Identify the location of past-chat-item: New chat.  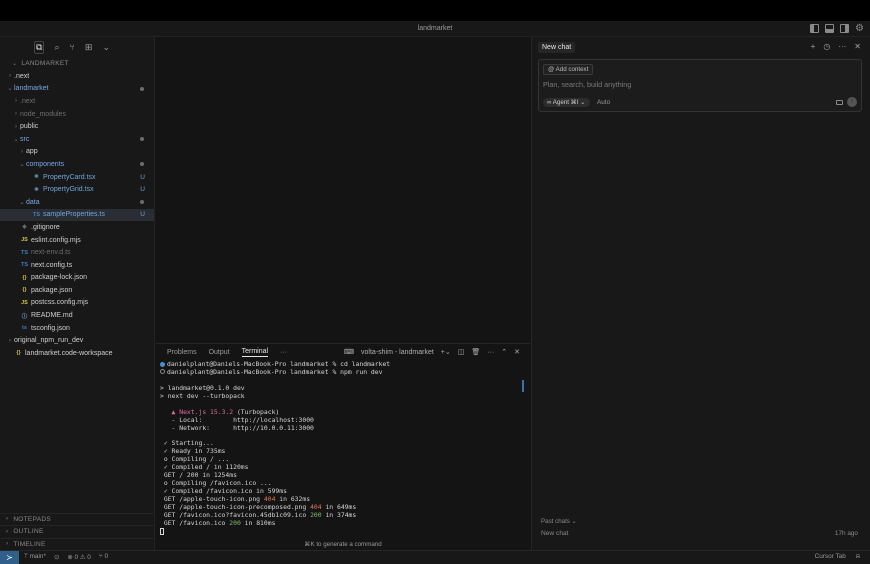
(555, 533).